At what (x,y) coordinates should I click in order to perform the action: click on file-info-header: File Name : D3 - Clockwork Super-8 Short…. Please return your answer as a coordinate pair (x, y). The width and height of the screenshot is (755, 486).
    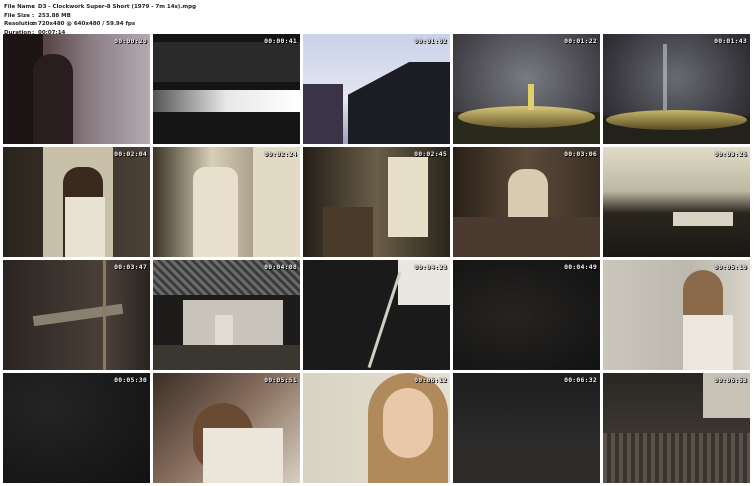
    Looking at the image, I should click on (100, 20).